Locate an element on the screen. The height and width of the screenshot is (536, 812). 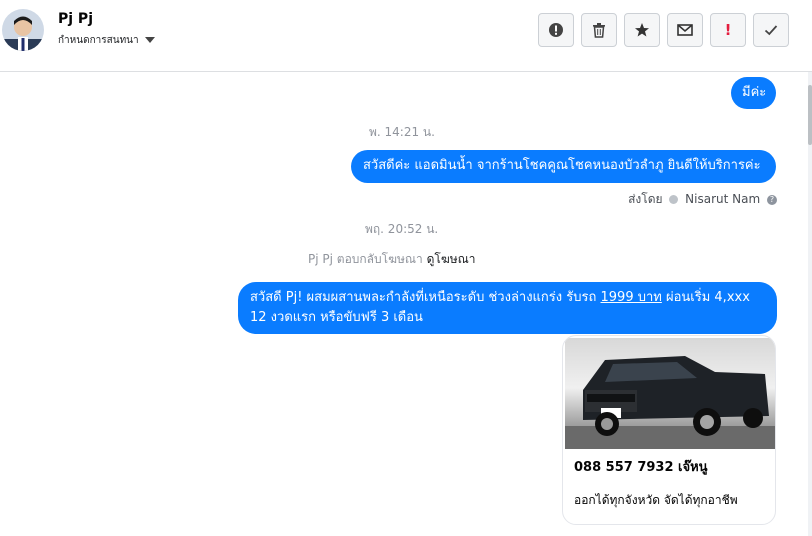
mark-spam-button is located at coordinates (556, 30).